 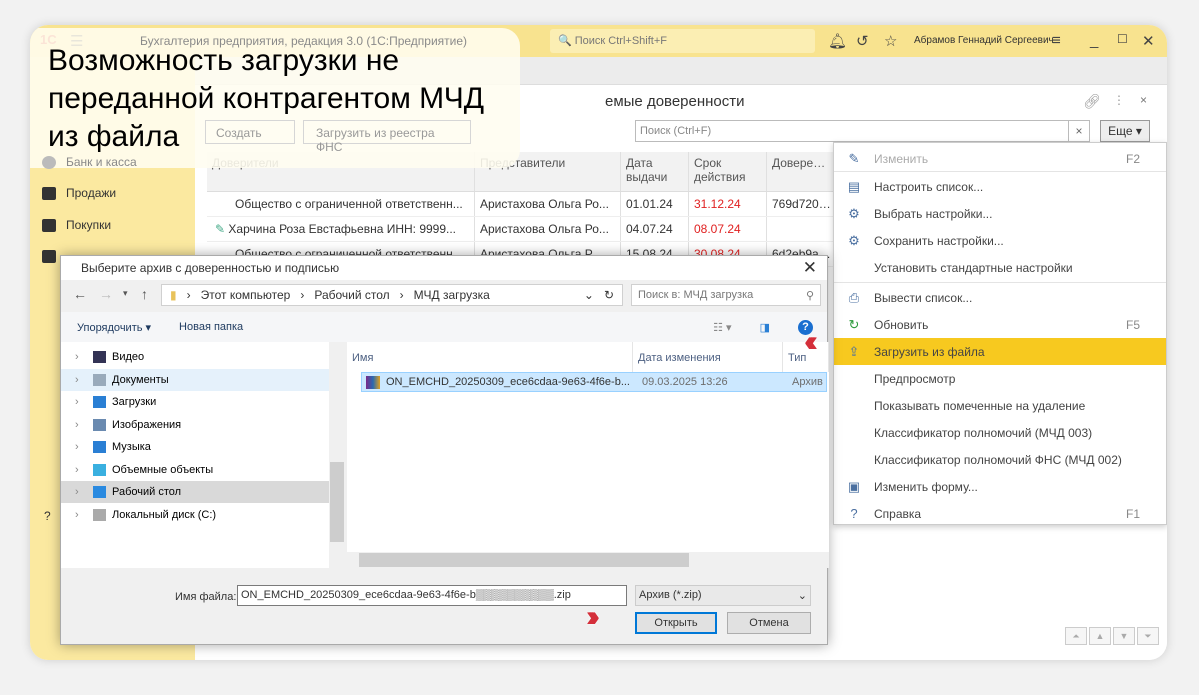 I want to click on back-icon: ←, so click(x=80, y=294).